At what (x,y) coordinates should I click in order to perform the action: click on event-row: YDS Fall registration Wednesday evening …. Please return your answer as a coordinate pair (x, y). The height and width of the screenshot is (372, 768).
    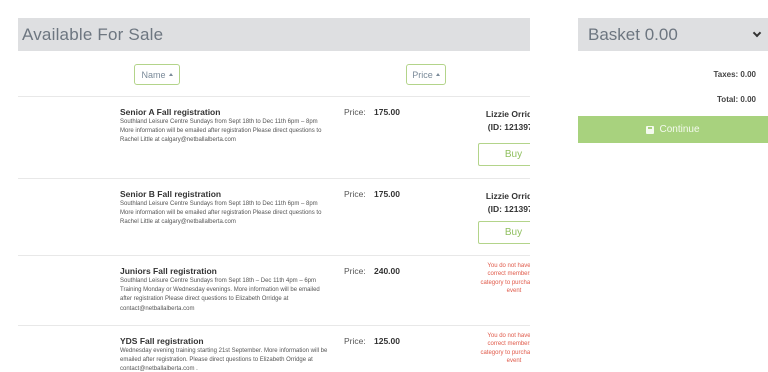
    Looking at the image, I should click on (274, 348).